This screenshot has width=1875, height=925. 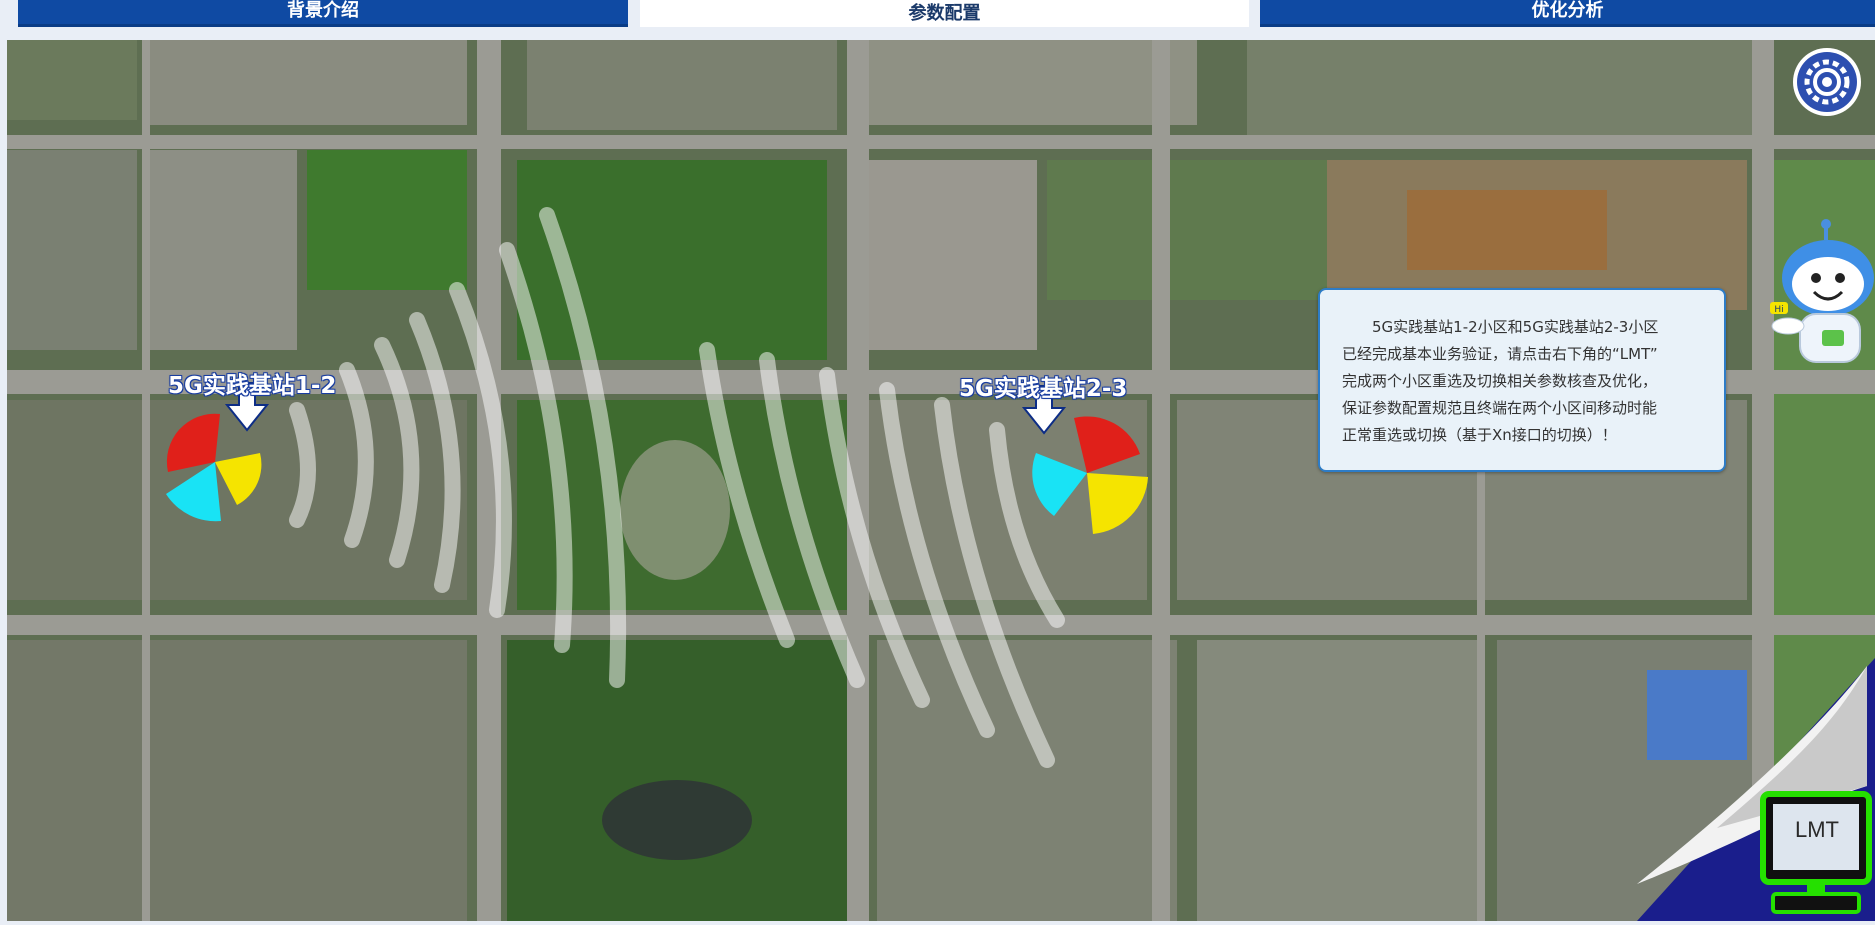 I want to click on lmt-label: LMT, so click(x=1817, y=829).